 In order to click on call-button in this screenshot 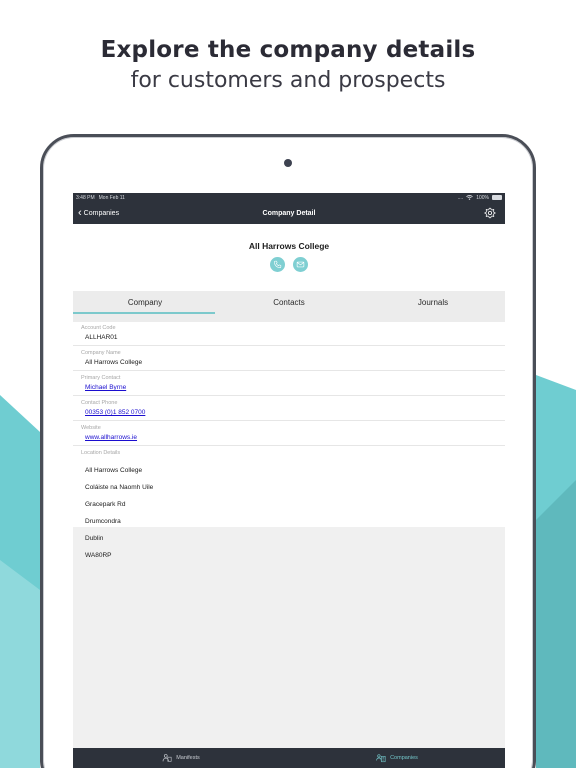, I will do `click(277, 264)`.